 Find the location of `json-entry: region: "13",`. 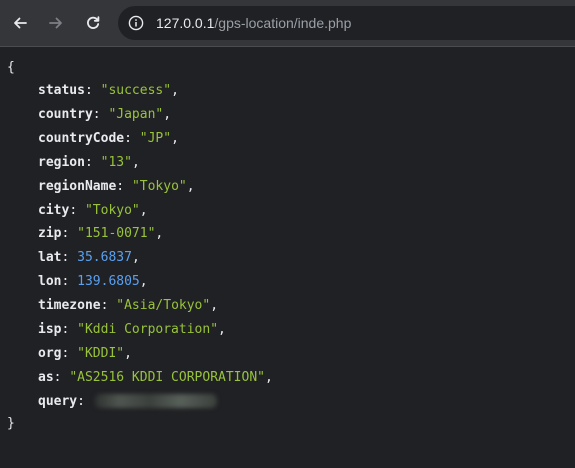

json-entry: region: "13", is located at coordinates (89, 163).